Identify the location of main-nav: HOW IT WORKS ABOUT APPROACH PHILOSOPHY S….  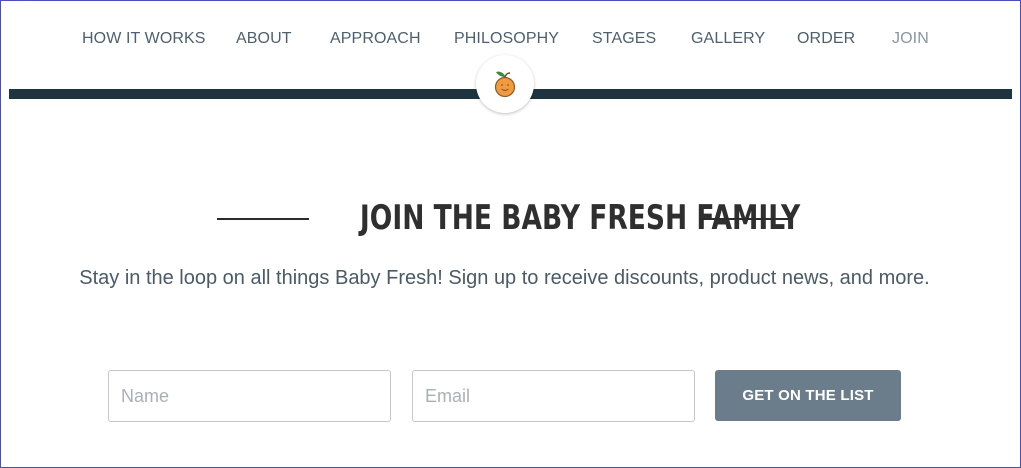
(510, 39).